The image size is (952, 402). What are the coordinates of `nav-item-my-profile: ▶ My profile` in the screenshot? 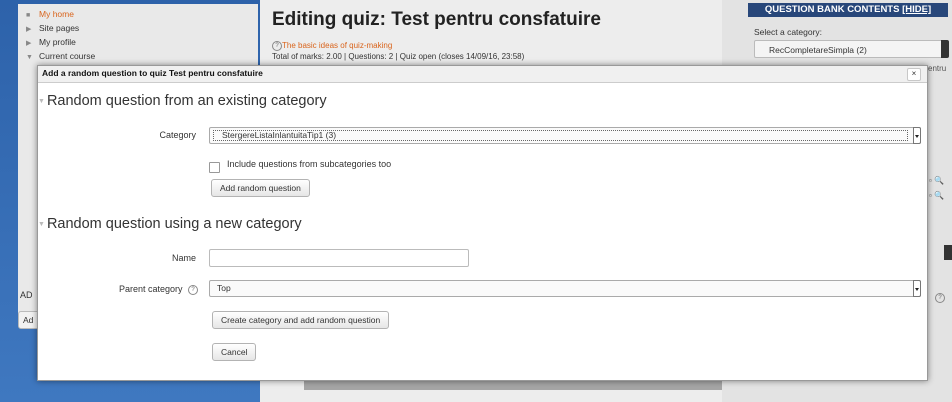 It's located at (142, 43).